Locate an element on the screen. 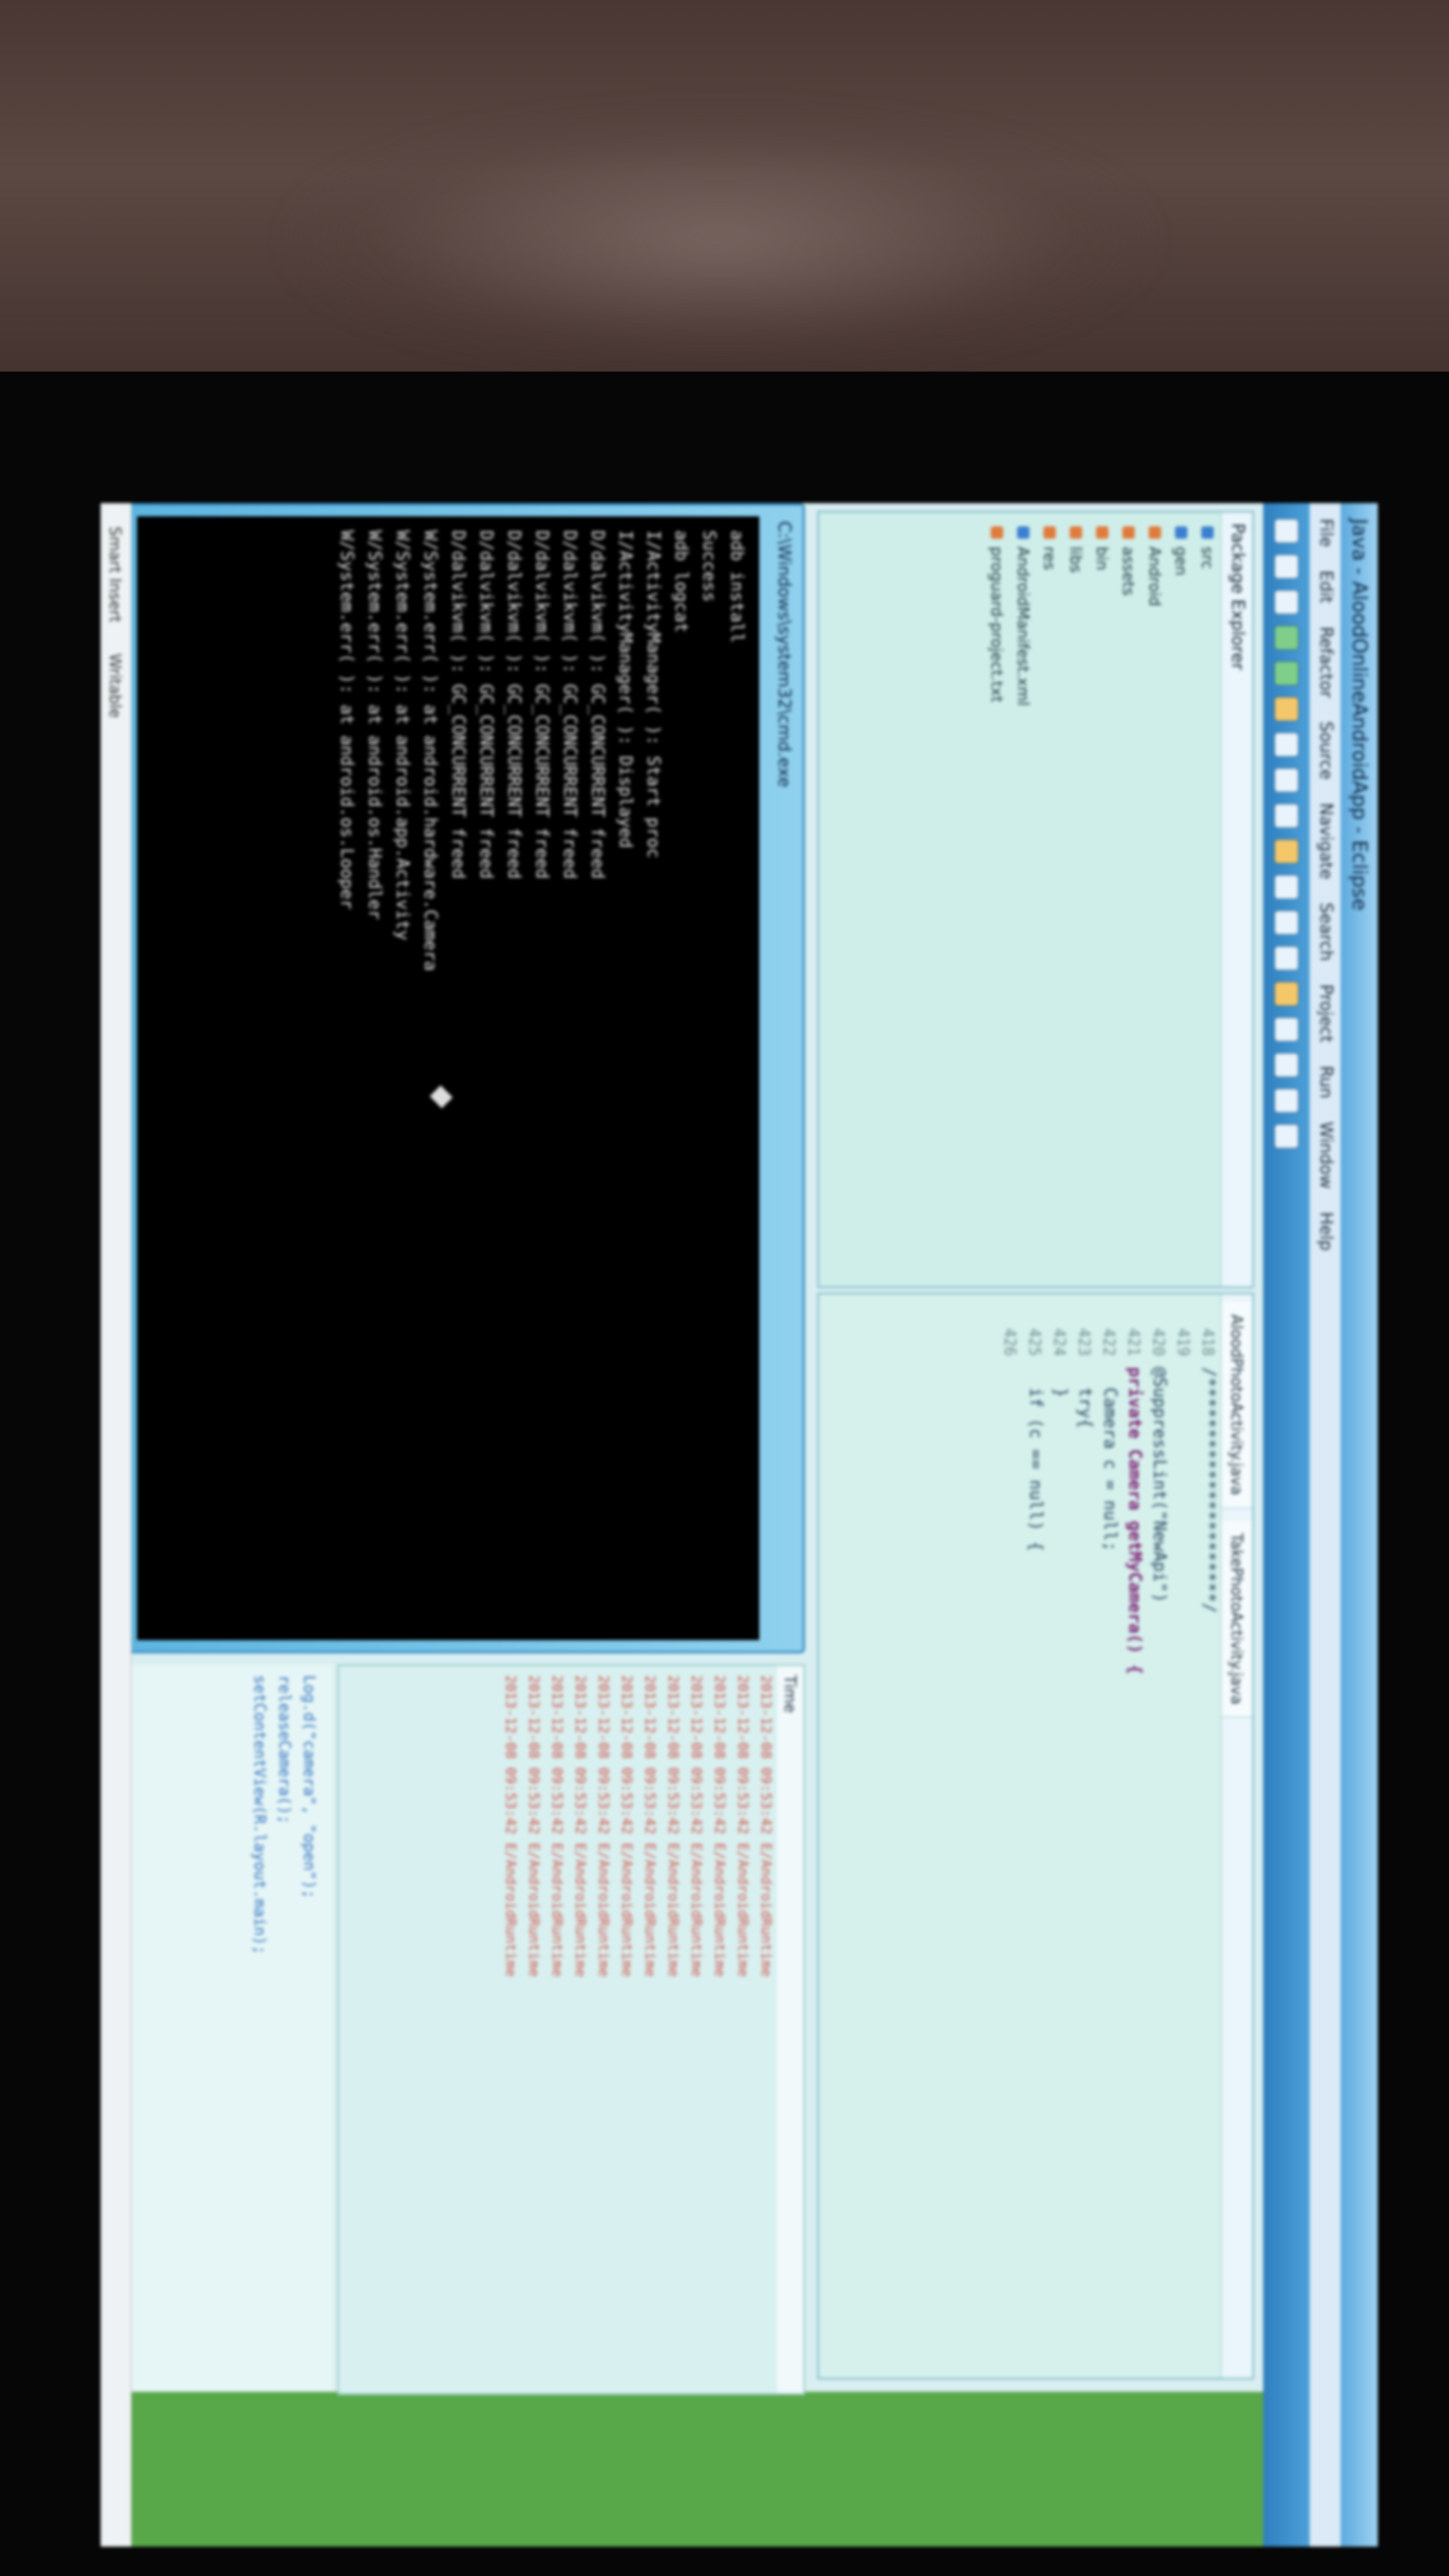  forward-icon is located at coordinates (1286, 1136).